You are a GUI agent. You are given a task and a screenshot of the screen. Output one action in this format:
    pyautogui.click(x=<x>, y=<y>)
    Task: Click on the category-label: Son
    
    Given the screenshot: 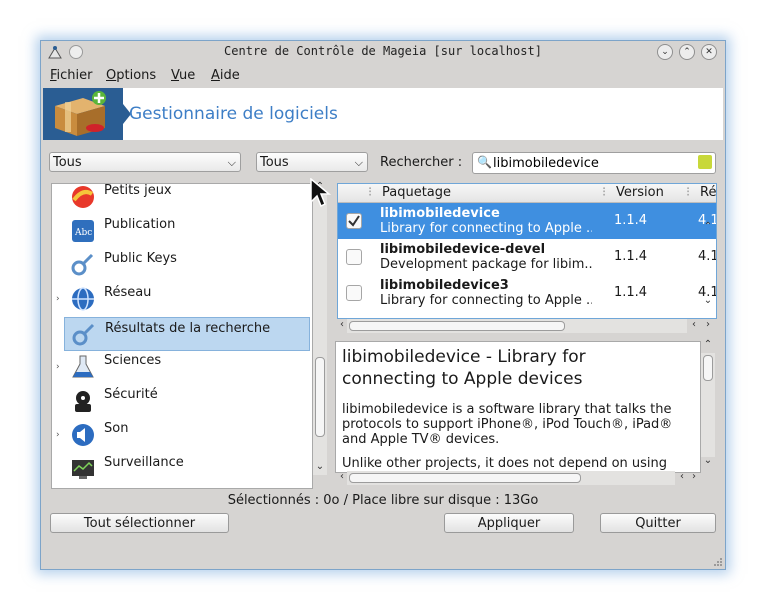 What is the action you would take?
    pyautogui.click(x=116, y=428)
    